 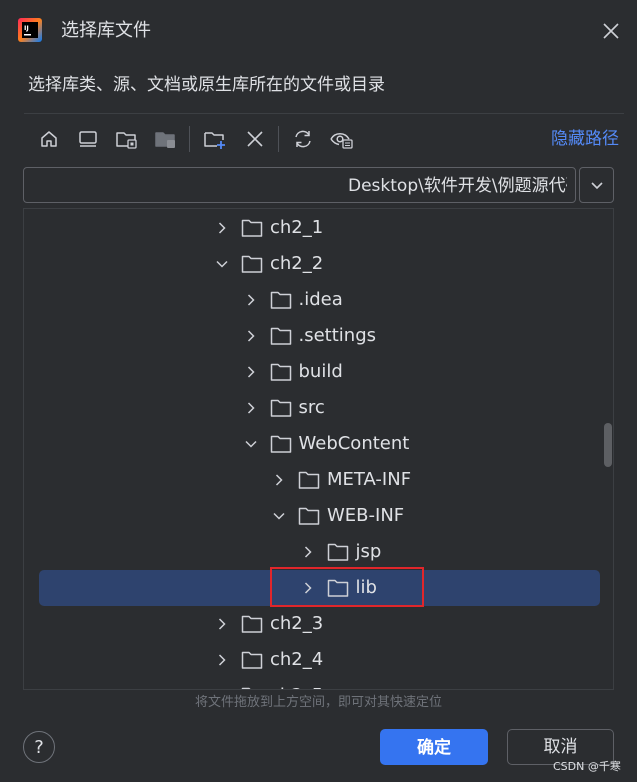 I want to click on tree-row-label: ch2_1, so click(x=297, y=227).